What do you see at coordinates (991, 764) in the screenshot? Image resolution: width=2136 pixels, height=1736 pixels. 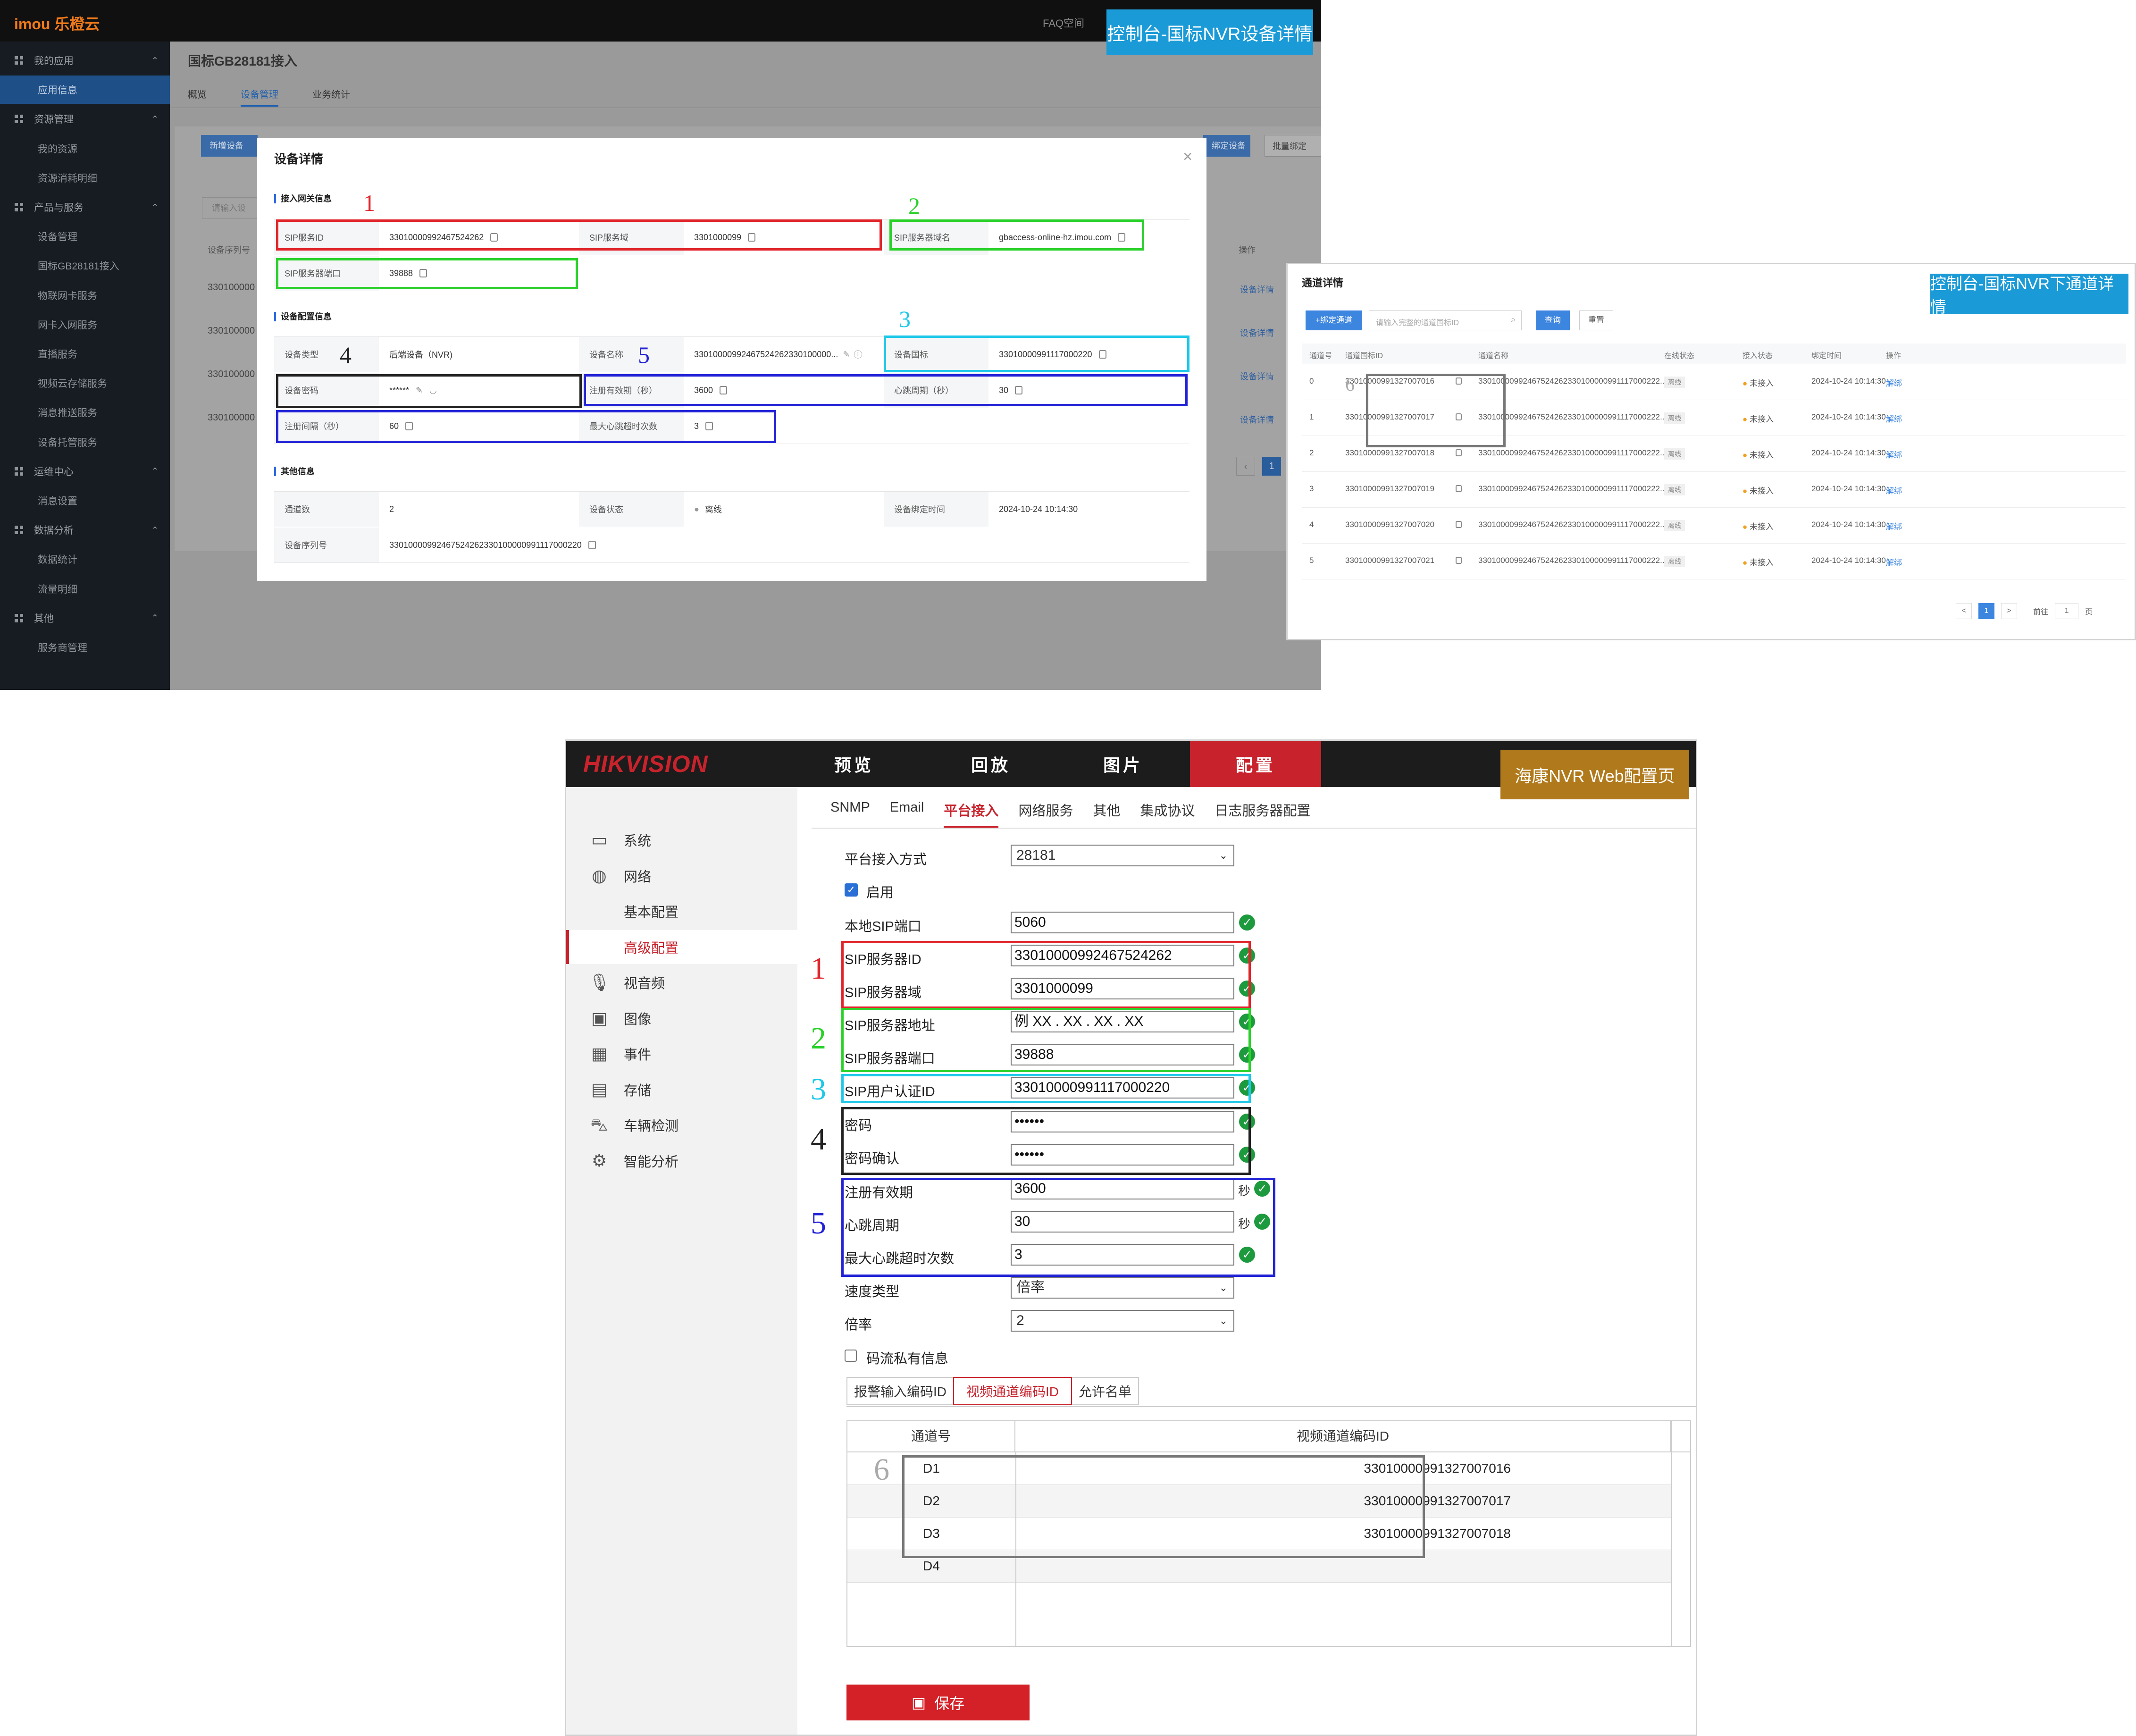 I see `nav-playback: 回放` at bounding box center [991, 764].